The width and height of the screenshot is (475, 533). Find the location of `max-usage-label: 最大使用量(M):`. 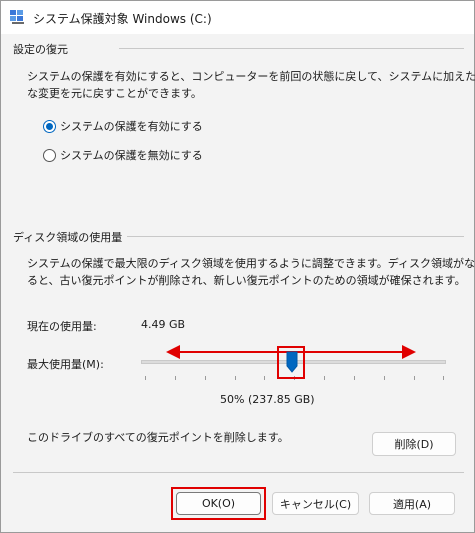

max-usage-label: 最大使用量(M): is located at coordinates (65, 364).